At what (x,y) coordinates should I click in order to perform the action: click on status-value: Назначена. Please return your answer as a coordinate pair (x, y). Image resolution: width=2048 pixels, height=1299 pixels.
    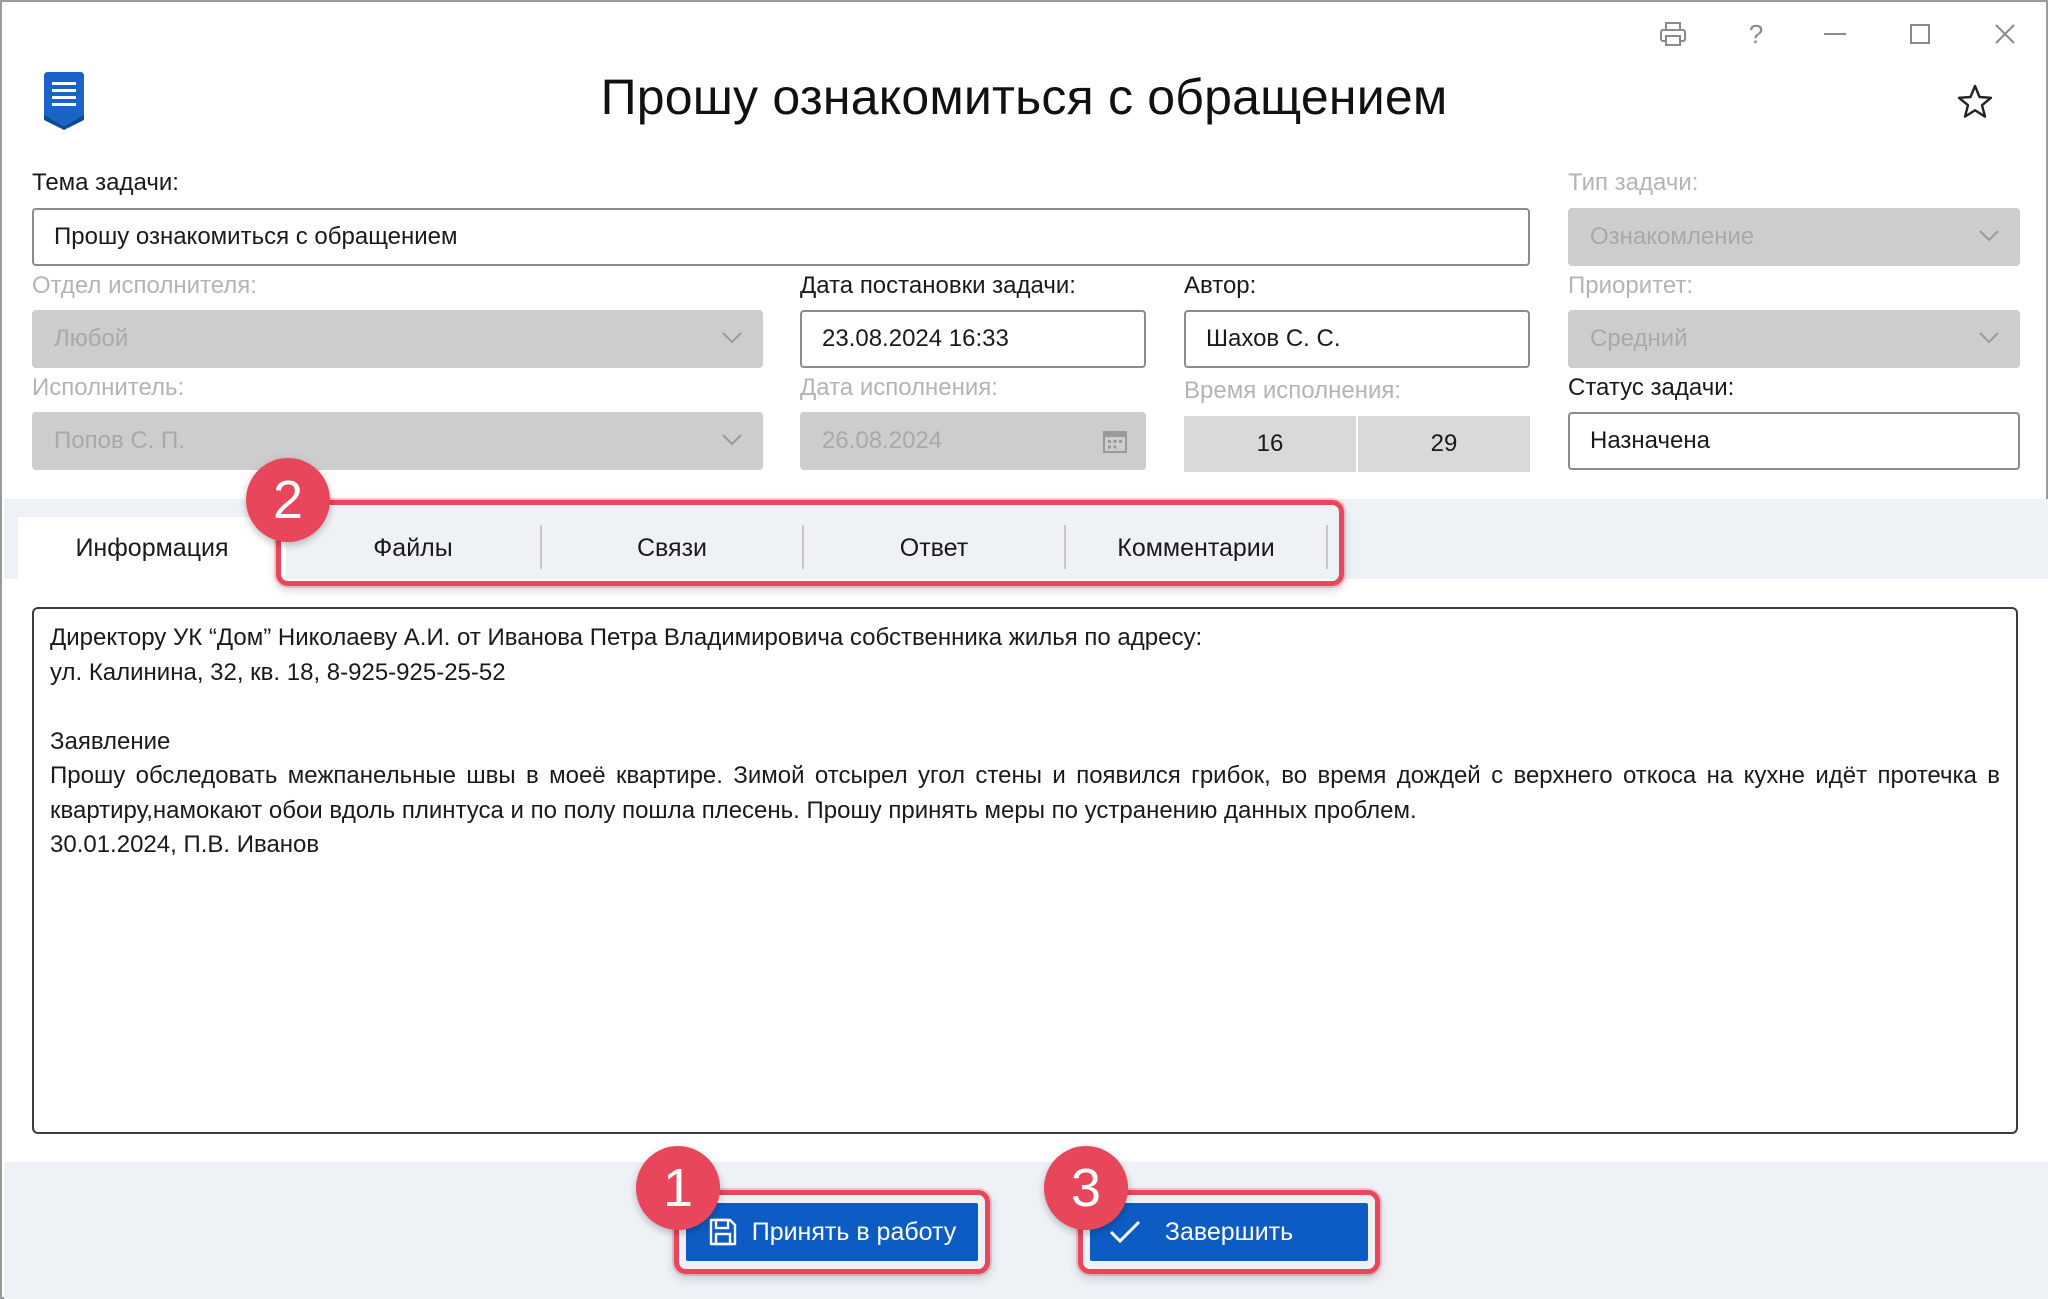
    Looking at the image, I should click on (1650, 440).